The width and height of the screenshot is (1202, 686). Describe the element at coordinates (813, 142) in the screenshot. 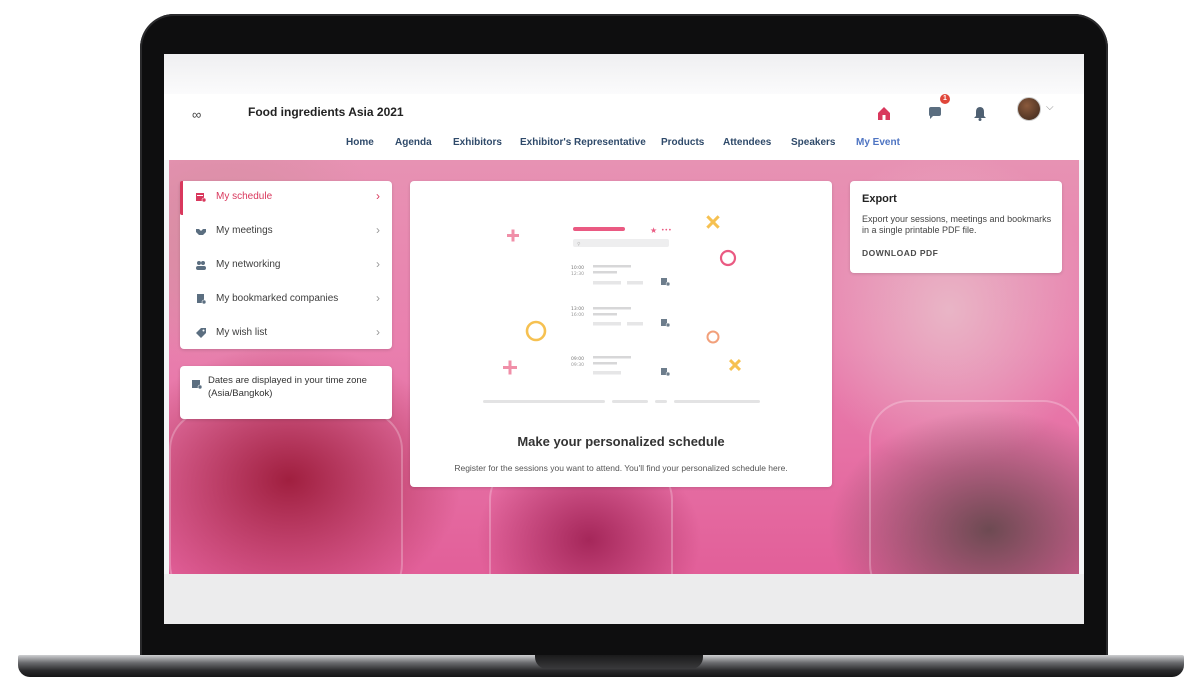

I see `nav-speakers: Speakers` at that location.